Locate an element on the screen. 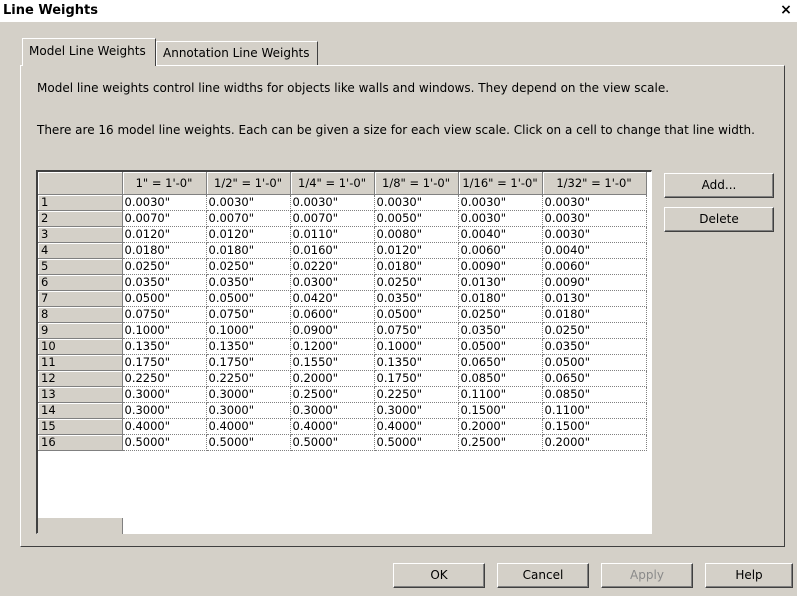 The width and height of the screenshot is (797, 596). help-button: Help is located at coordinates (749, 575).